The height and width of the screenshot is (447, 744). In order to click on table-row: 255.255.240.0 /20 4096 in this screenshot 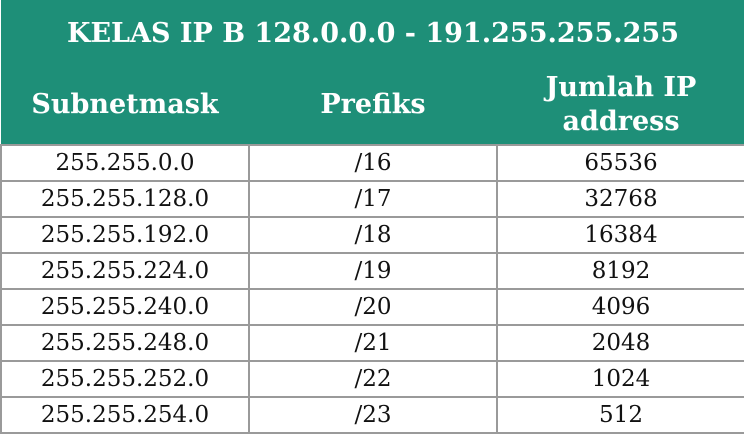, I will do `click(372, 306)`.